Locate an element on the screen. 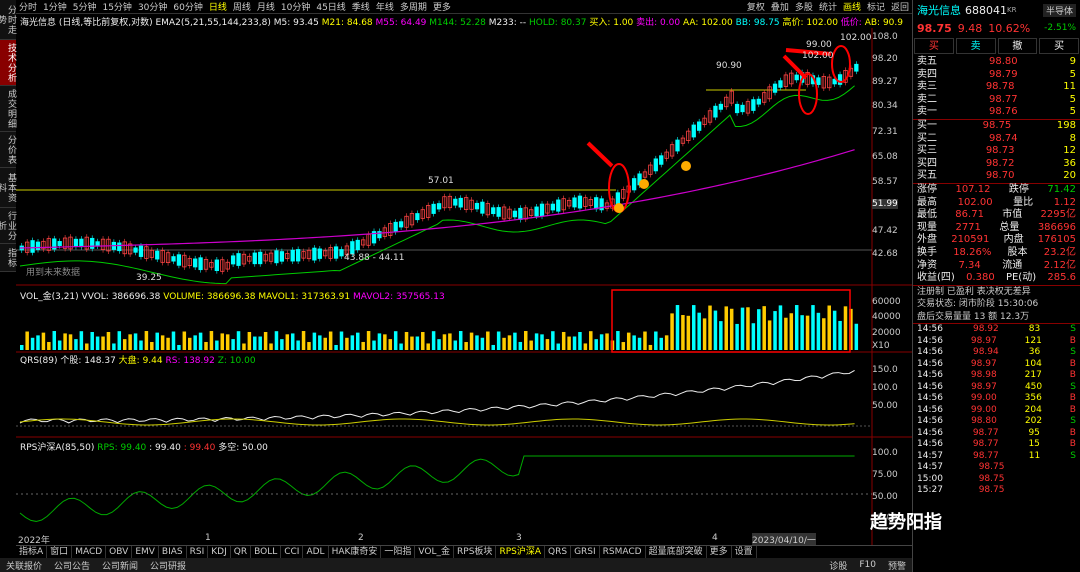 The width and height of the screenshot is (1080, 572). indicator-tab: BOLL is located at coordinates (266, 552).